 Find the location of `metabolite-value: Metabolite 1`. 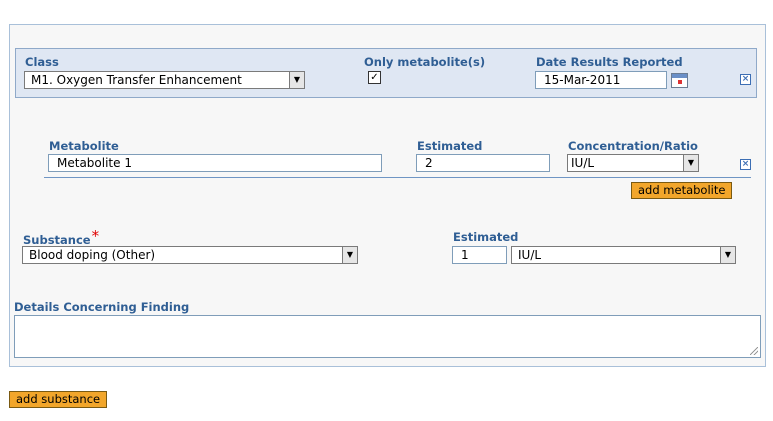

metabolite-value: Metabolite 1 is located at coordinates (94, 163).